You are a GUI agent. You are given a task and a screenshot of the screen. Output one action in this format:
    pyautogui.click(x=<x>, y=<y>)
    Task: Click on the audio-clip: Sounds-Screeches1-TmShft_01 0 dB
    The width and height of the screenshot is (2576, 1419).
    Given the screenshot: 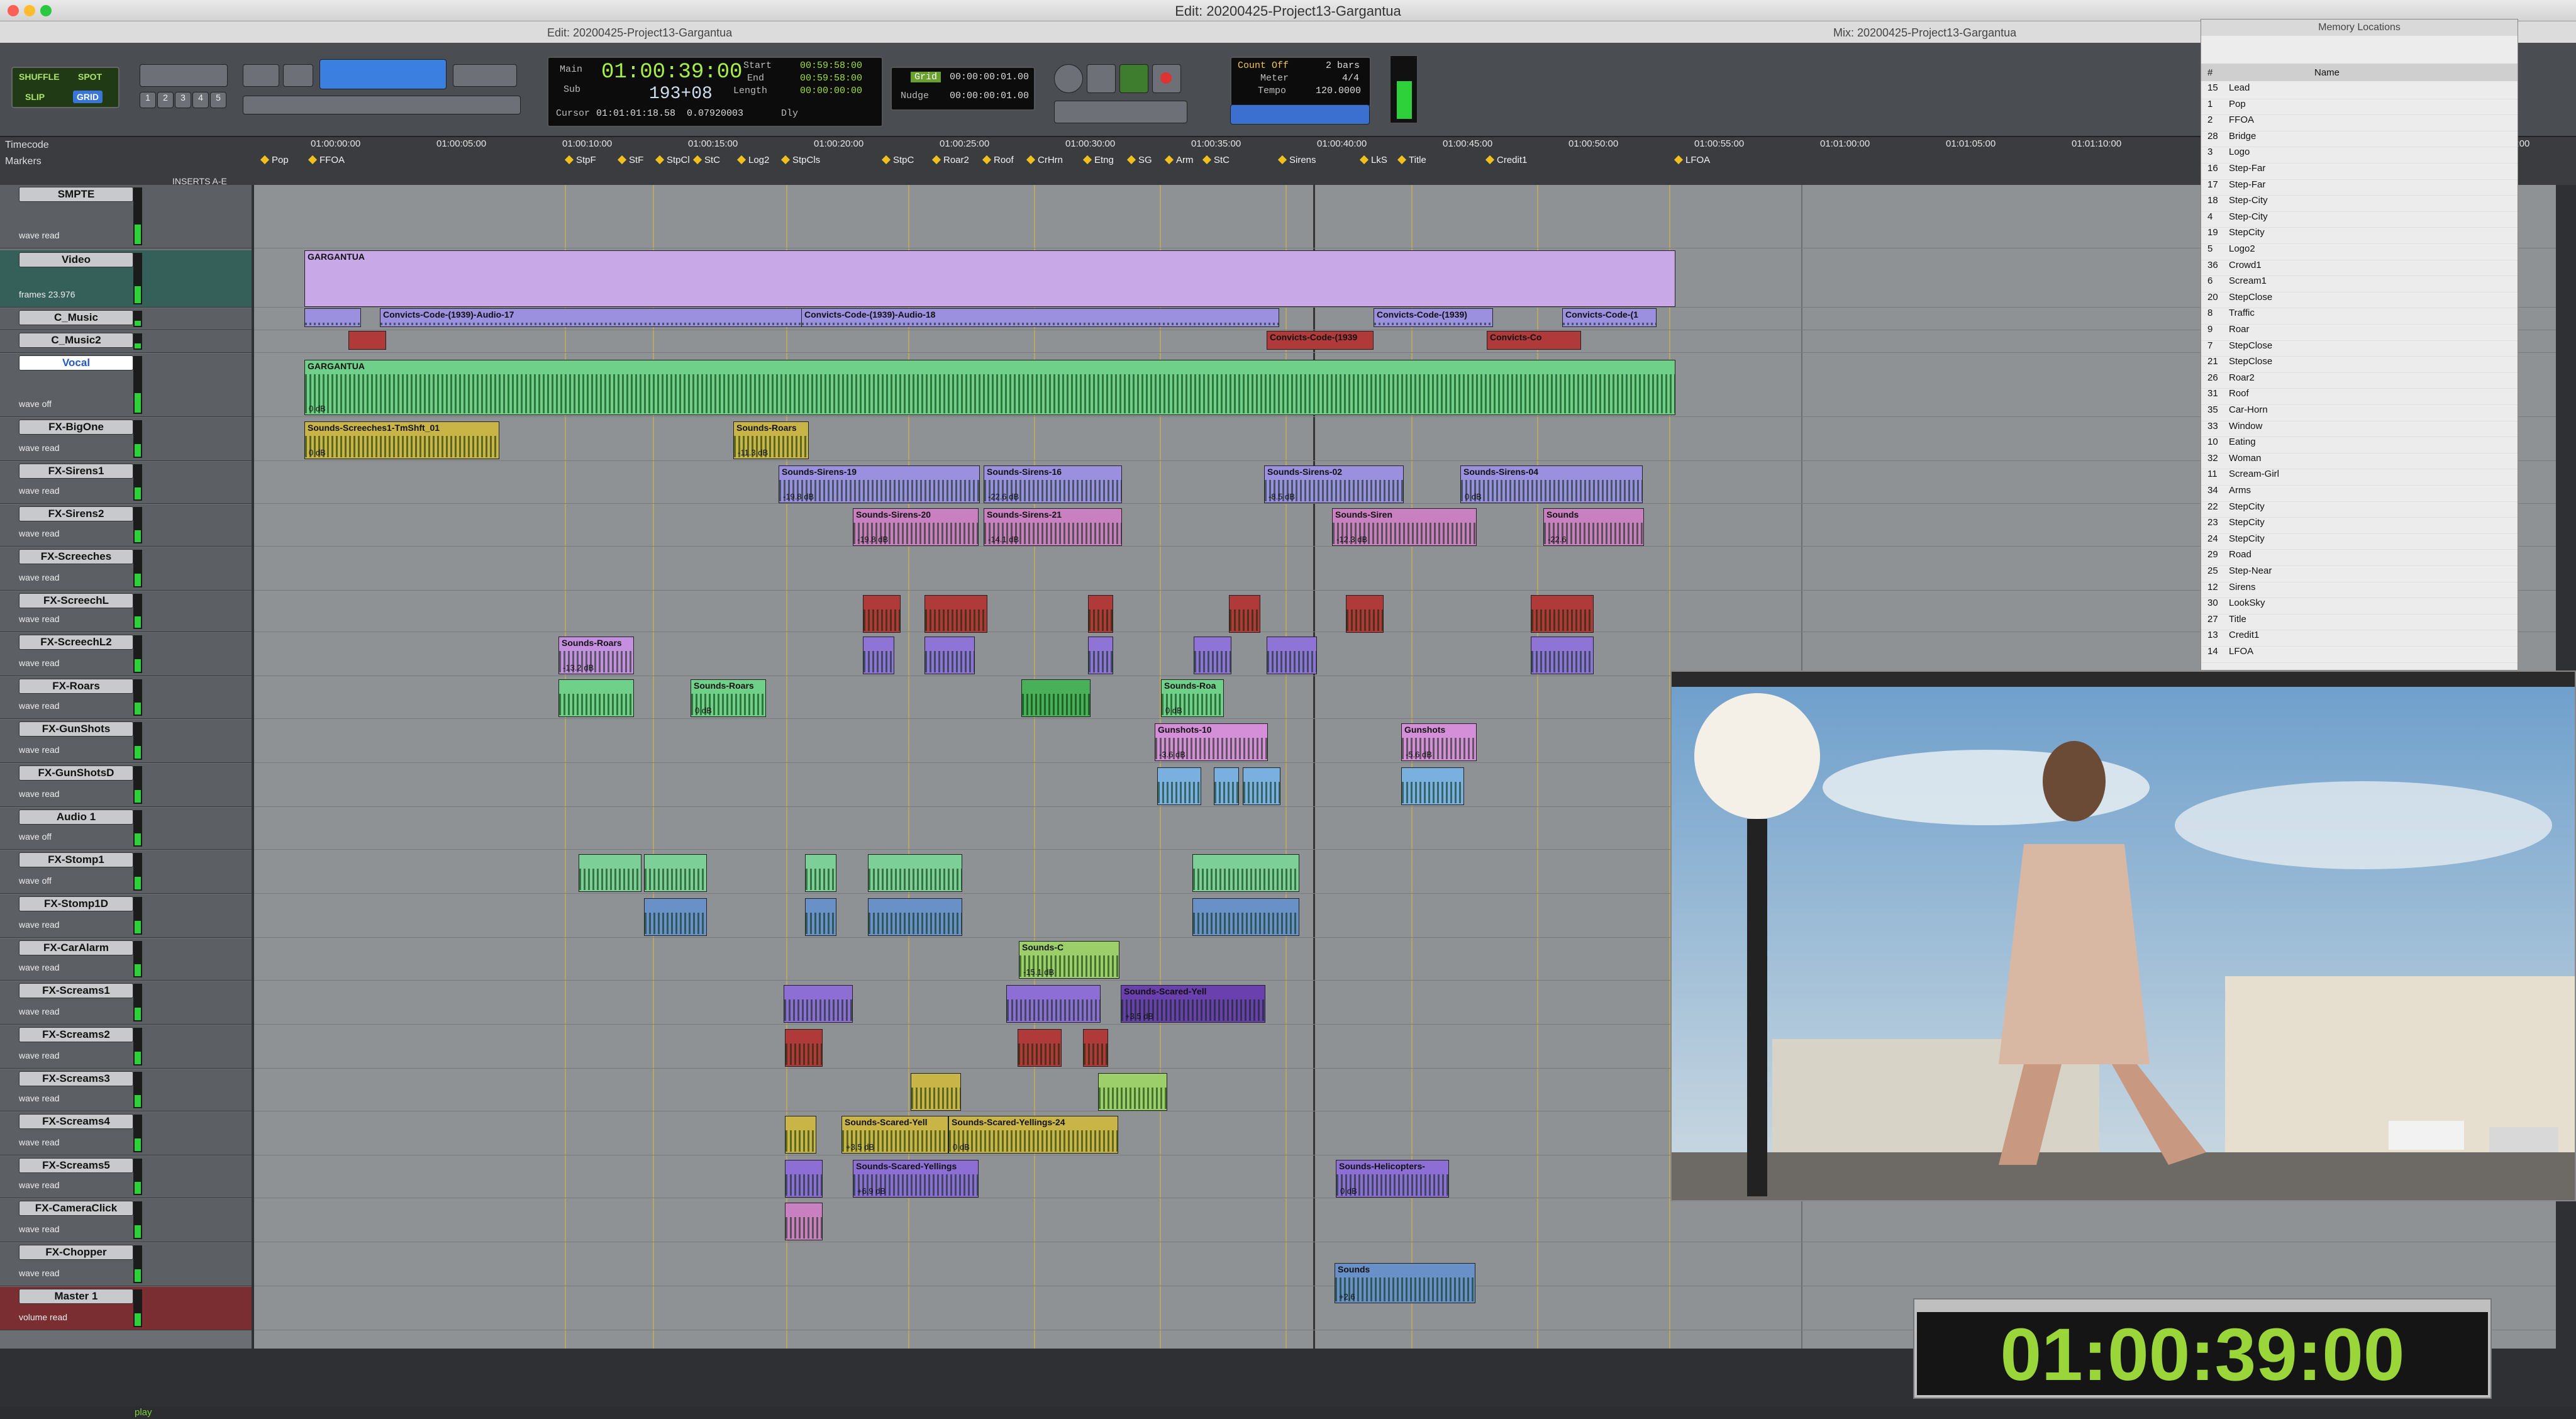 What is the action you would take?
    pyautogui.click(x=401, y=440)
    